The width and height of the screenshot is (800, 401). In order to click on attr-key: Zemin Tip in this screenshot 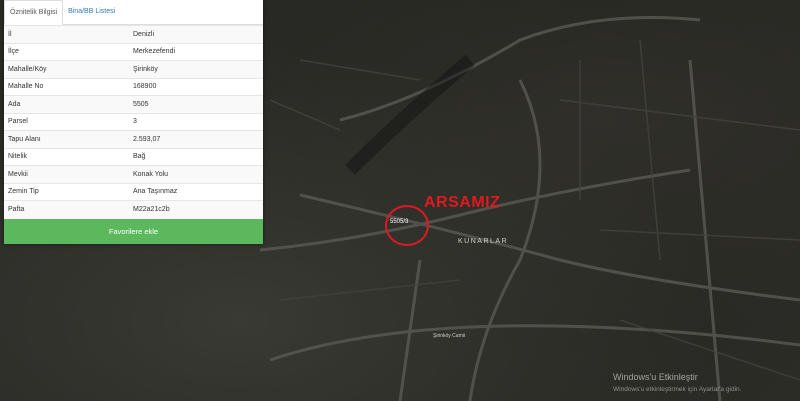, I will do `click(66, 191)`.